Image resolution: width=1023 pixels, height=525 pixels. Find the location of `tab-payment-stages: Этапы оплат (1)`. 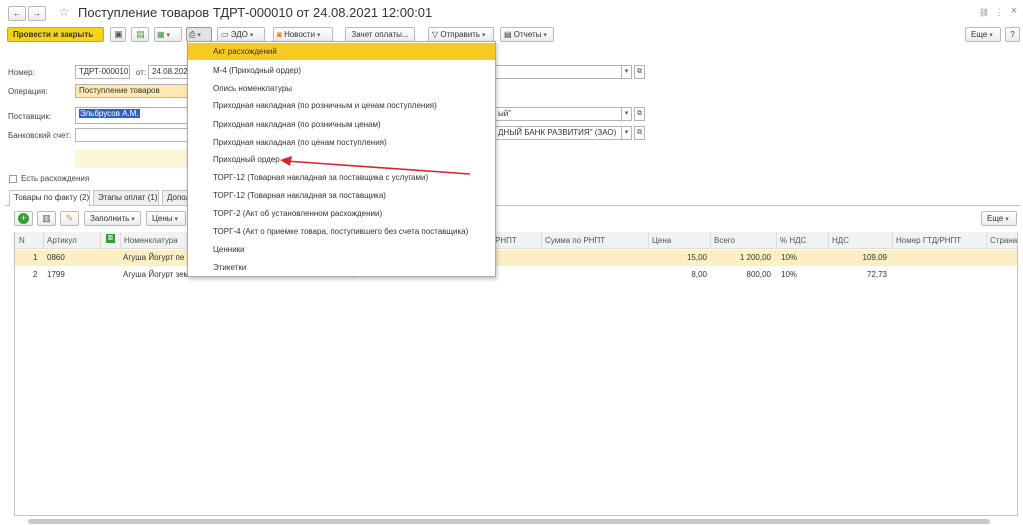

tab-payment-stages: Этапы оплат (1) is located at coordinates (126, 197).